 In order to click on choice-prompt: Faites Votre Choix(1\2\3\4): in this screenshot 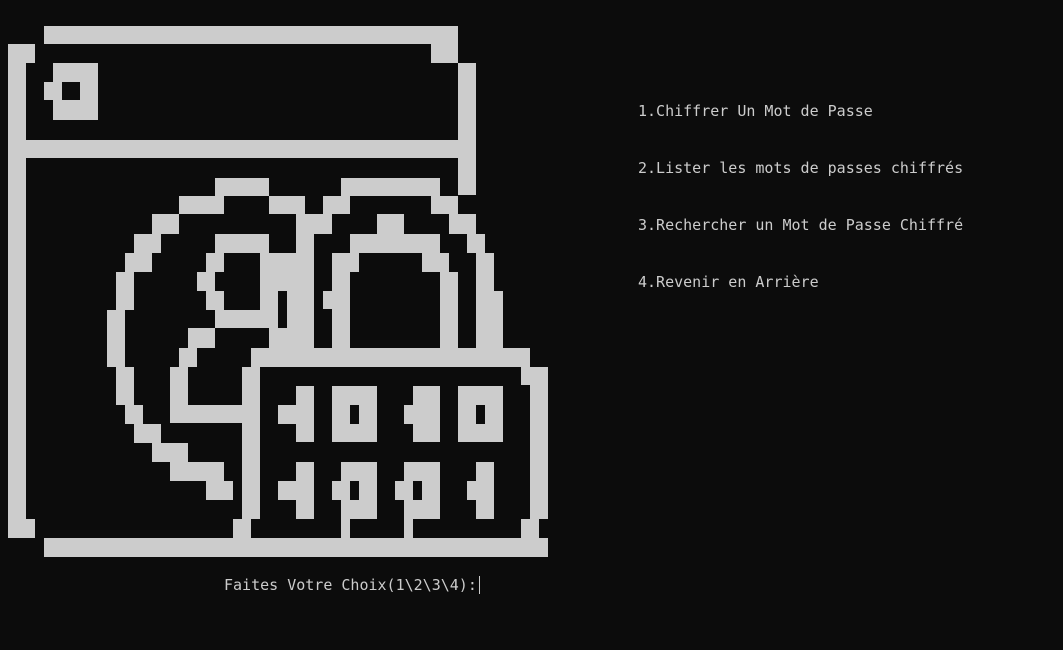, I will do `click(352, 585)`.